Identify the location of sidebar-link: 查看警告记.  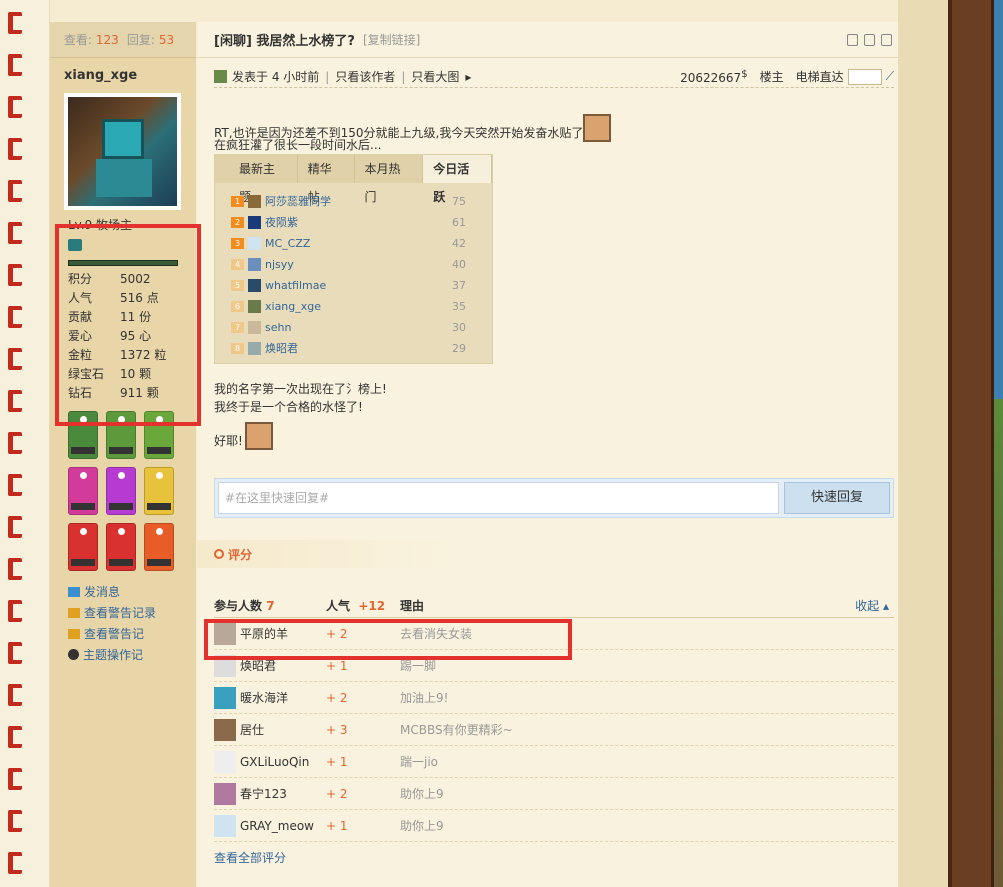
(132, 633).